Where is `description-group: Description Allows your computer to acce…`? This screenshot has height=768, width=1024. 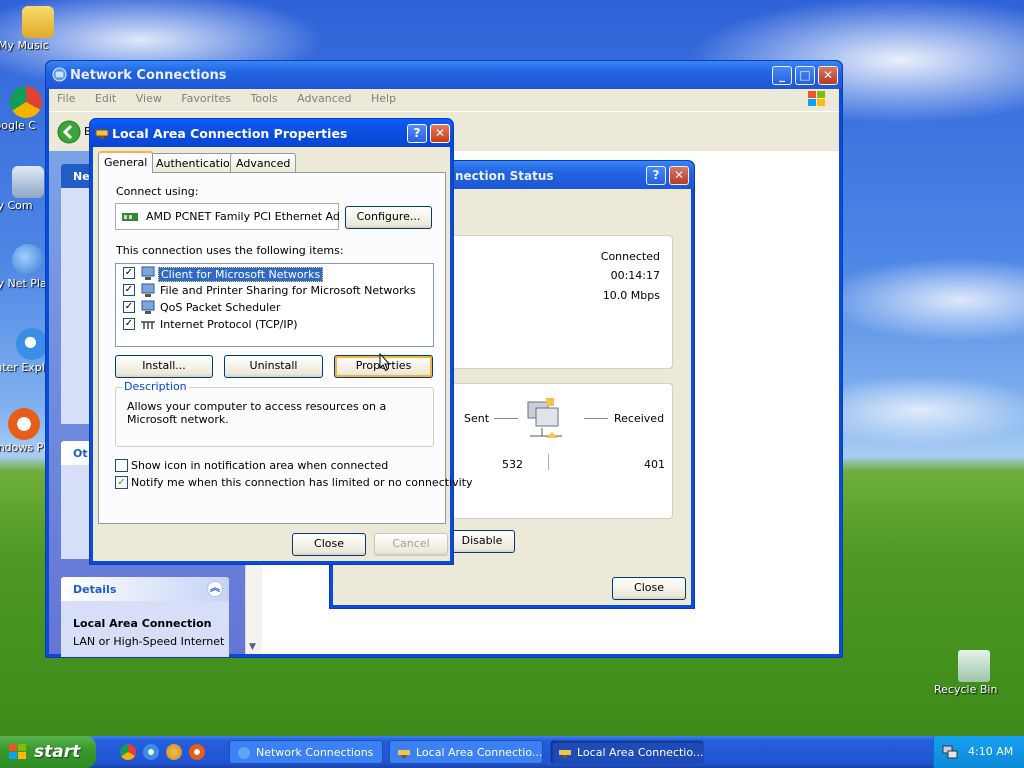
description-group: Description Allows your computer to acce… is located at coordinates (274, 413).